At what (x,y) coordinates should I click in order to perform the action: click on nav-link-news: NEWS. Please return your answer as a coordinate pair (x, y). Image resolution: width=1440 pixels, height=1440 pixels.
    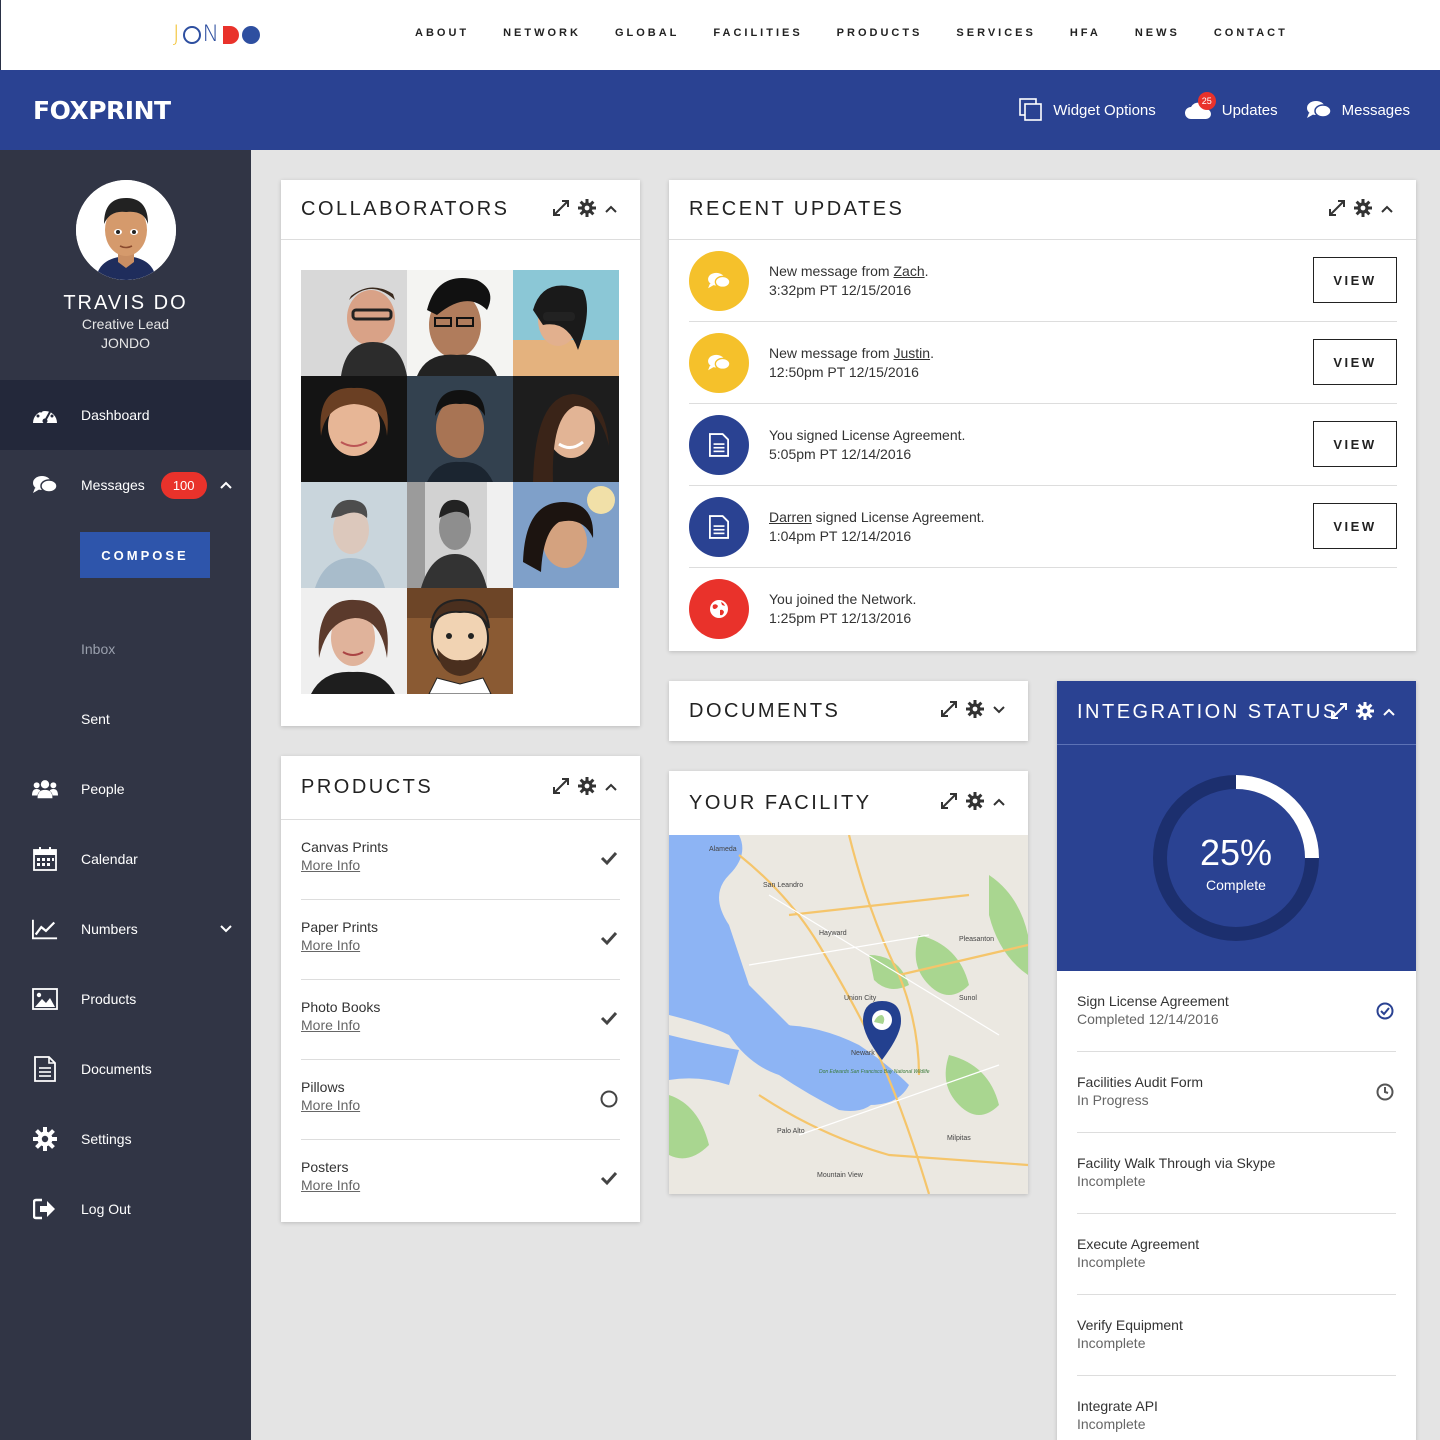
    Looking at the image, I should click on (1157, 33).